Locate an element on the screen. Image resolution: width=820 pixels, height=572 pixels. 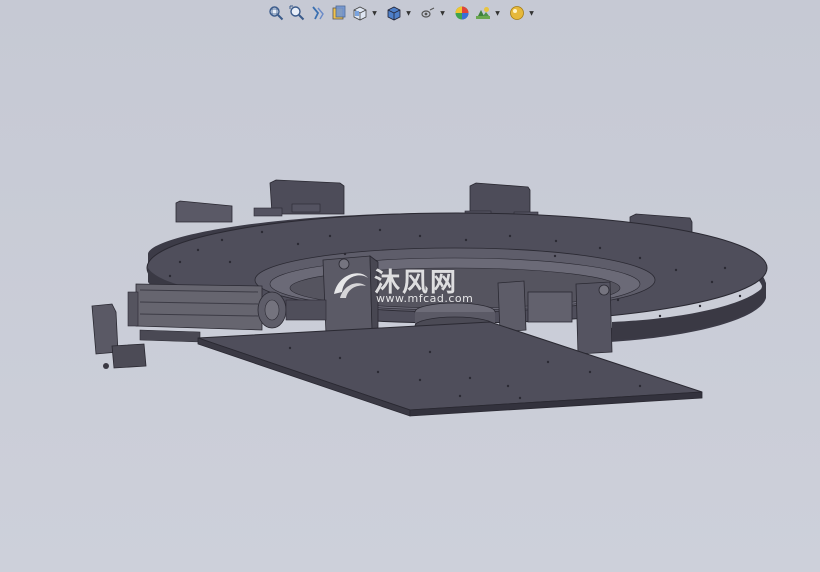
watermark-url: www.mfcad.com is located at coordinates (425, 298).